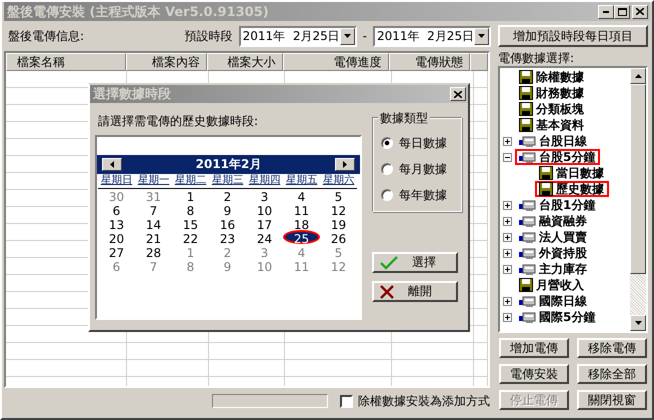 The image size is (654, 420). I want to click on column-header: 檔案大小, so click(245, 62).